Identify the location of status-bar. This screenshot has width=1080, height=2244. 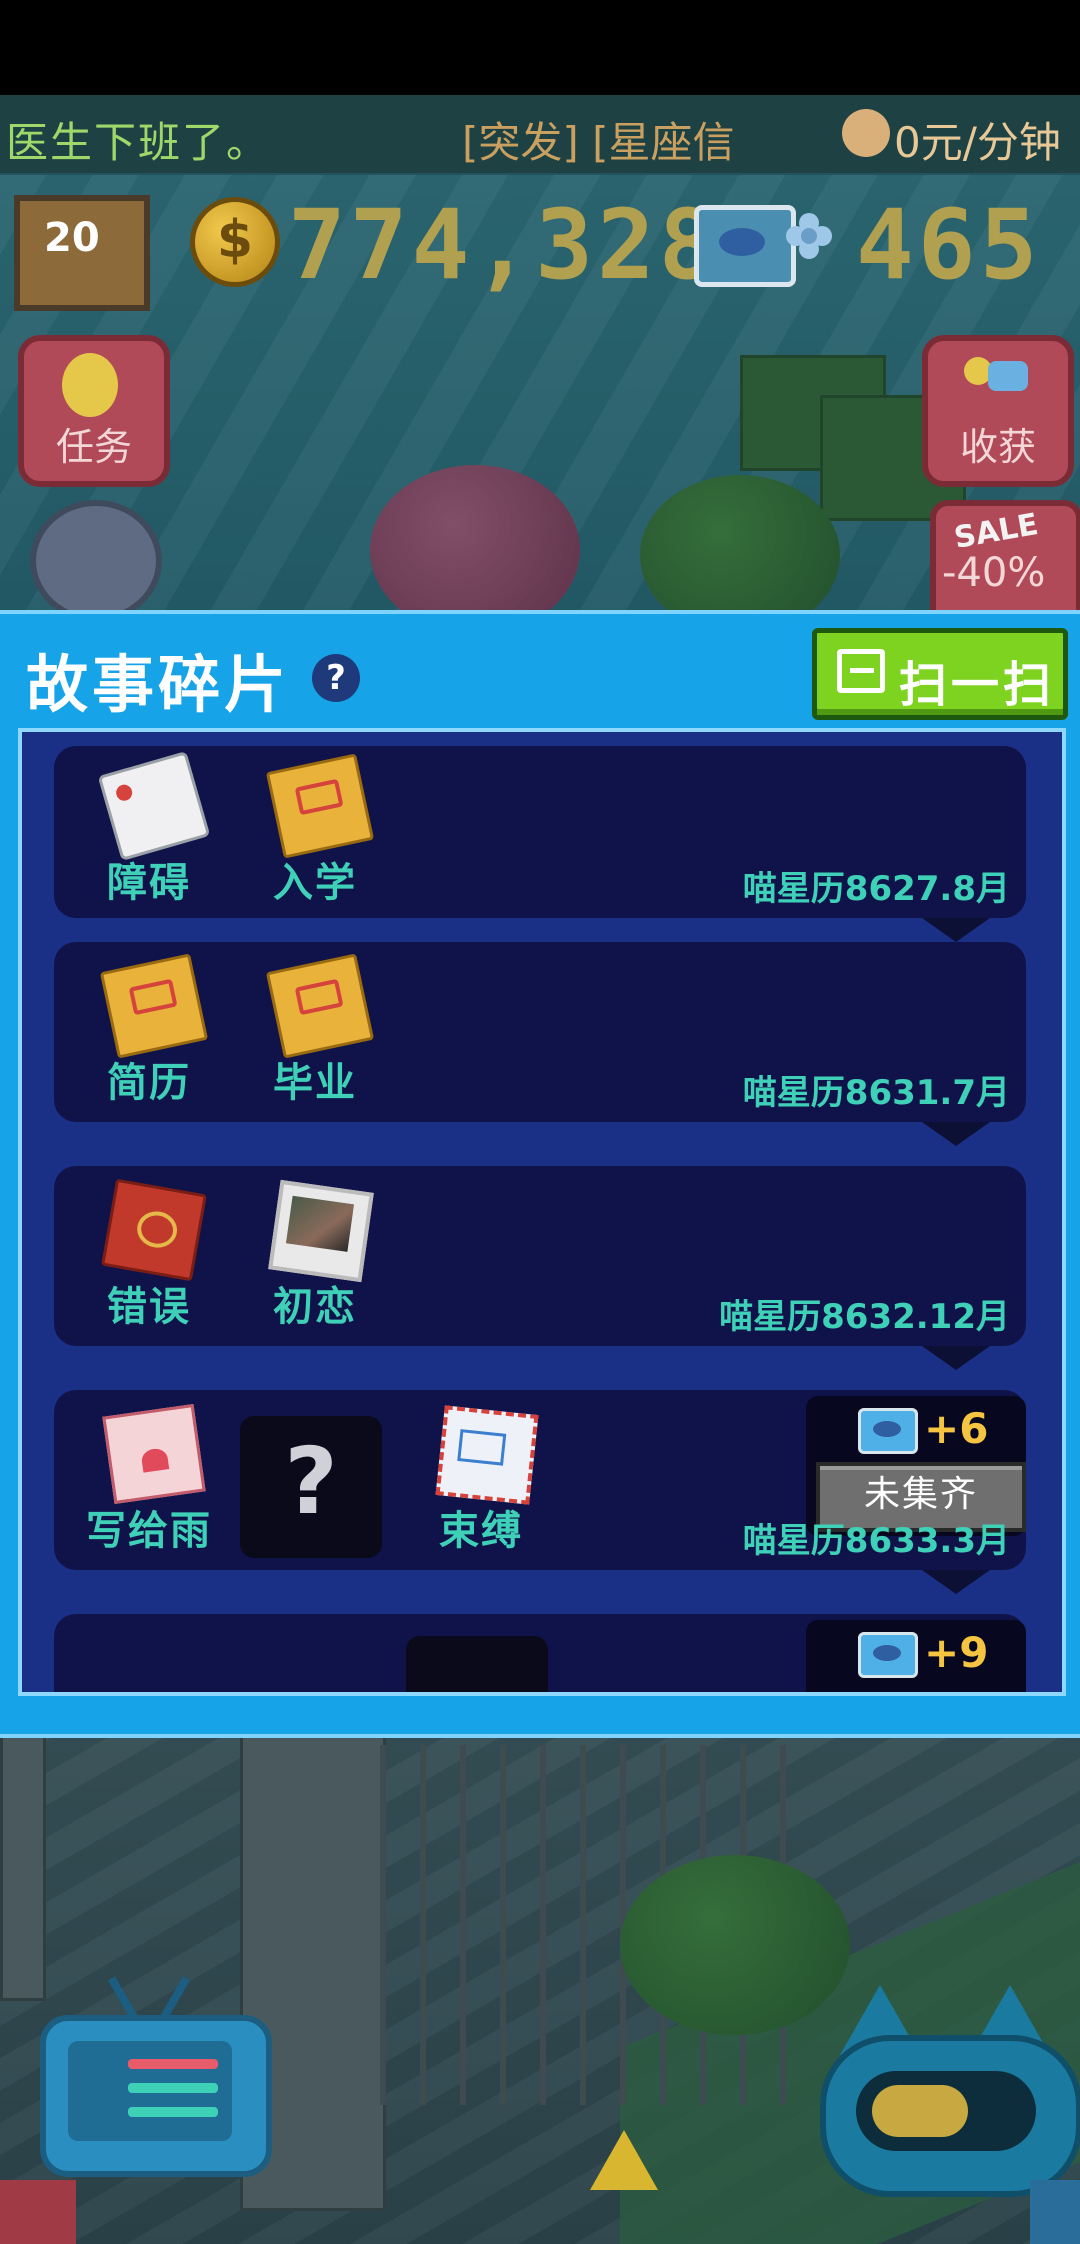
(540, 47).